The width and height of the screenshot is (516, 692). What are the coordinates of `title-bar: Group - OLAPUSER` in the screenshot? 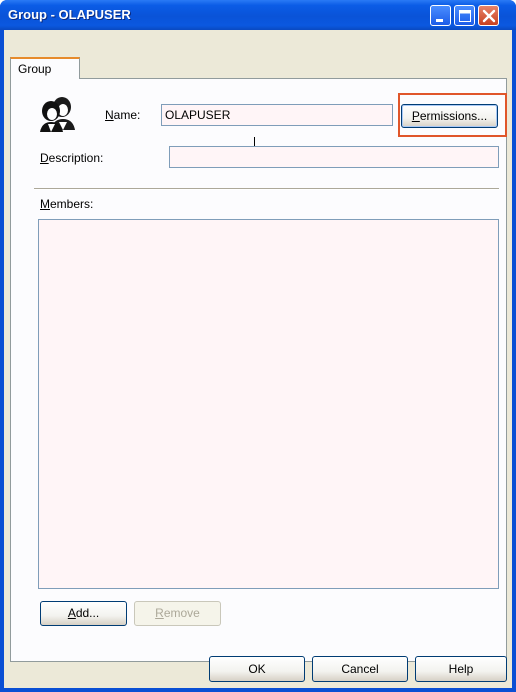 It's located at (258, 15).